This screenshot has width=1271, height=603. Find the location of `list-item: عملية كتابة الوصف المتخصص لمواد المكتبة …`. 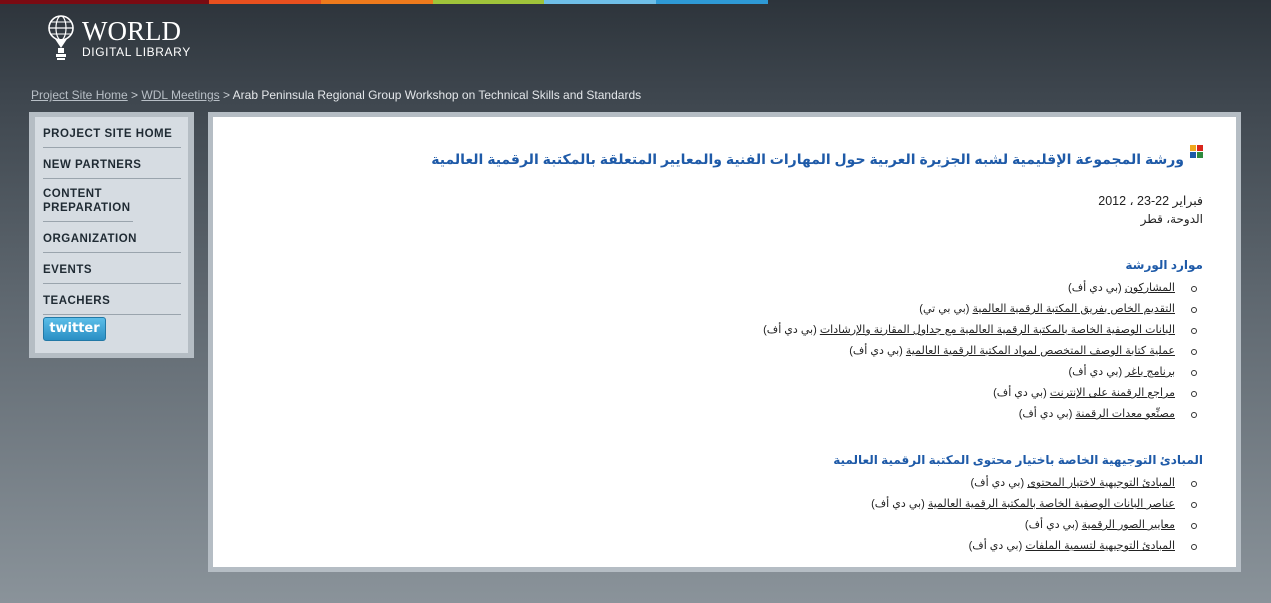

list-item: عملية كتابة الوصف المتخصص لمواد المكتبة … is located at coordinates (983, 351).